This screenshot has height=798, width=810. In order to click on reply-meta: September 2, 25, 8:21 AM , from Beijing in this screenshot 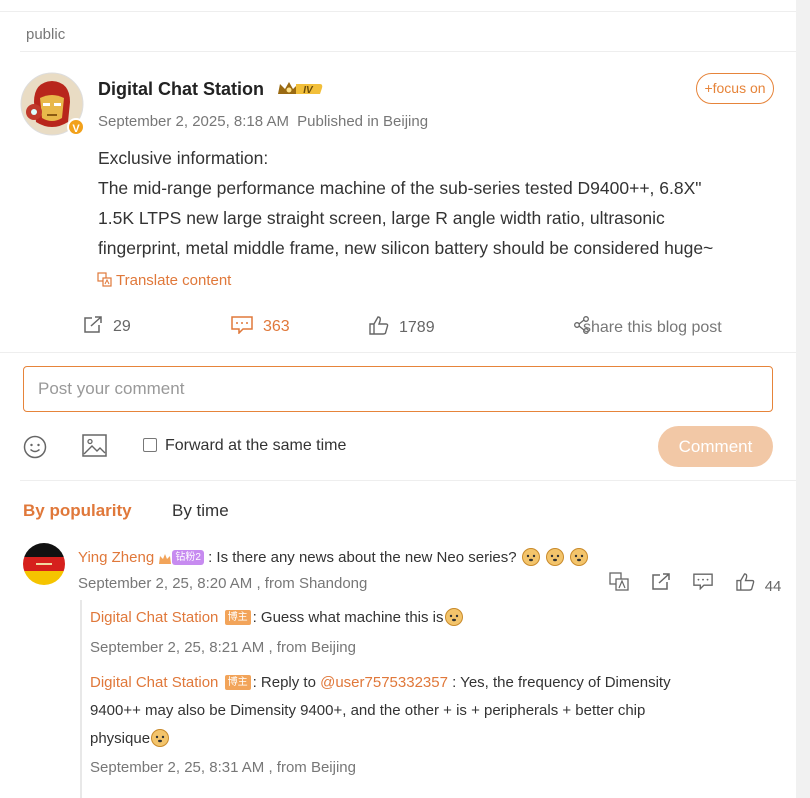, I will do `click(223, 647)`.